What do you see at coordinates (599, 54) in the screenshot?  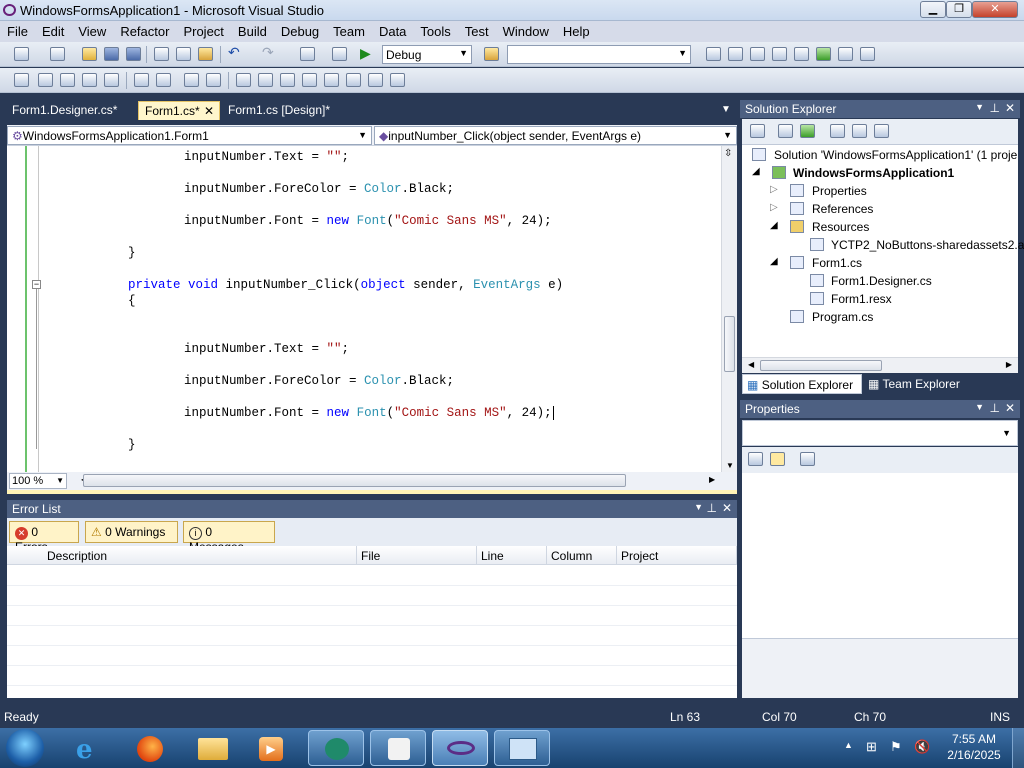 I see `find-combo: ▼` at bounding box center [599, 54].